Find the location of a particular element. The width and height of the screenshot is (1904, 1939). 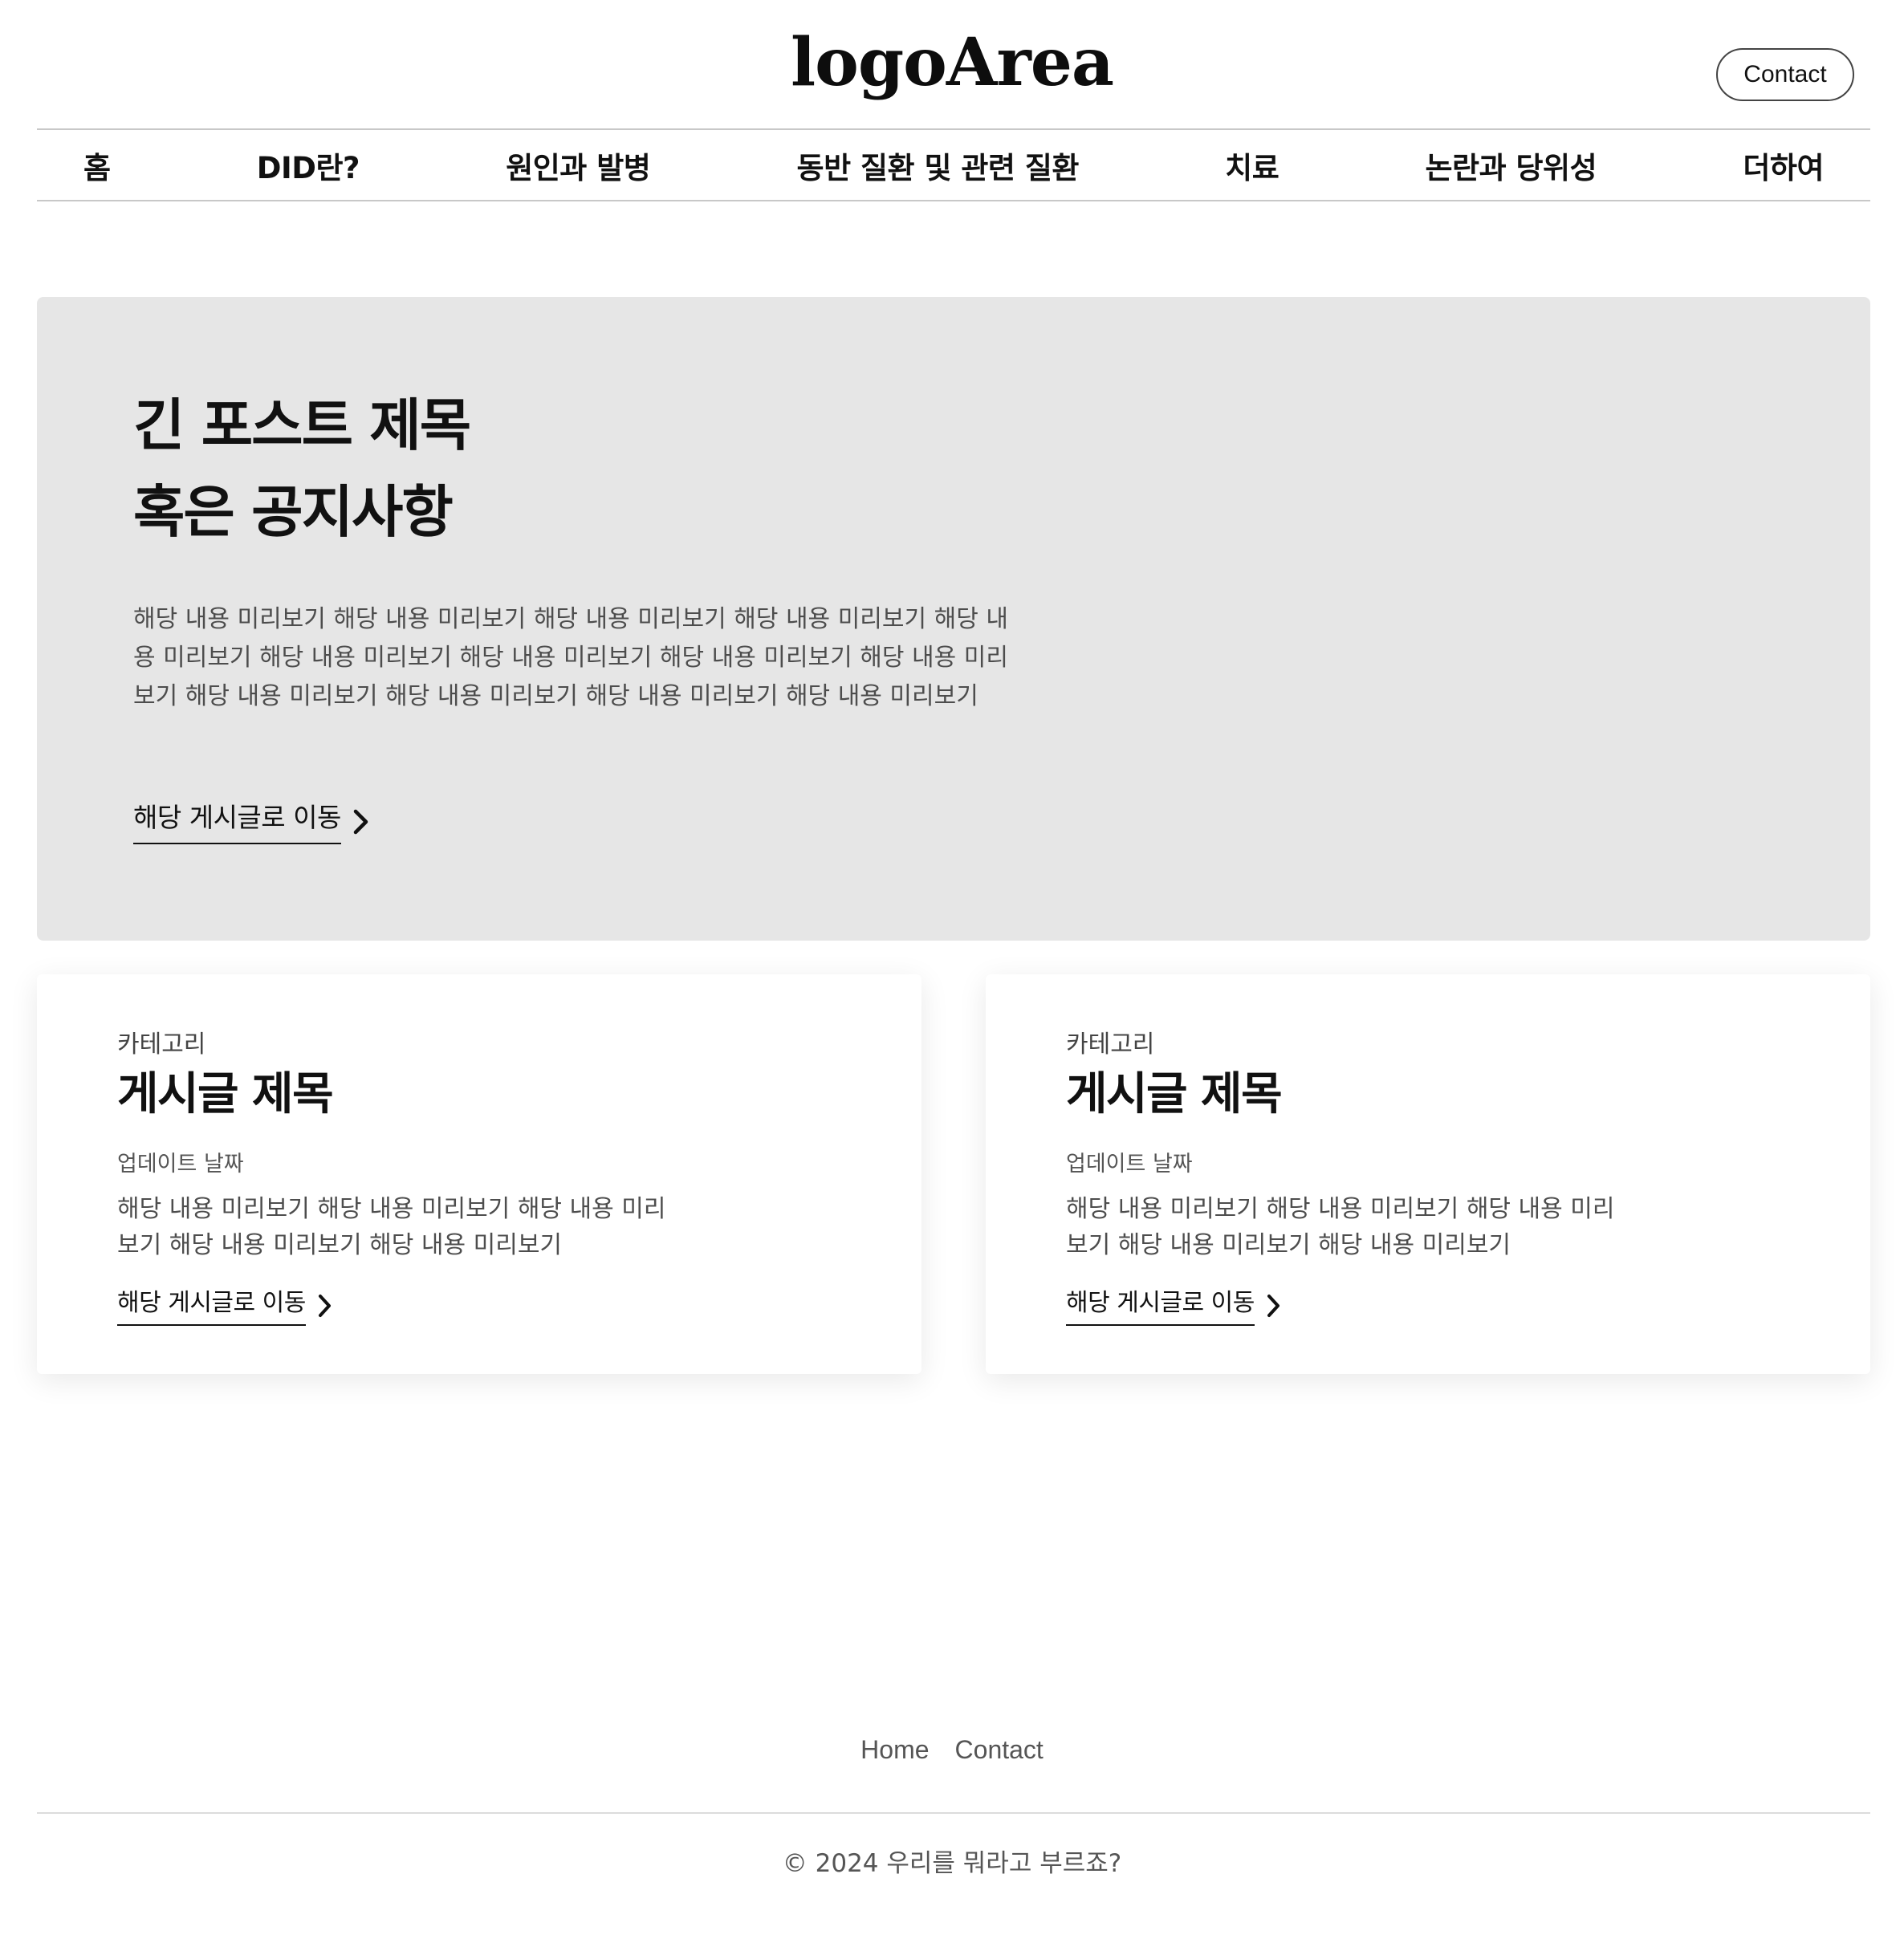

hero-title-line-1: 긴 포스트 제목 is located at coordinates (302, 425).